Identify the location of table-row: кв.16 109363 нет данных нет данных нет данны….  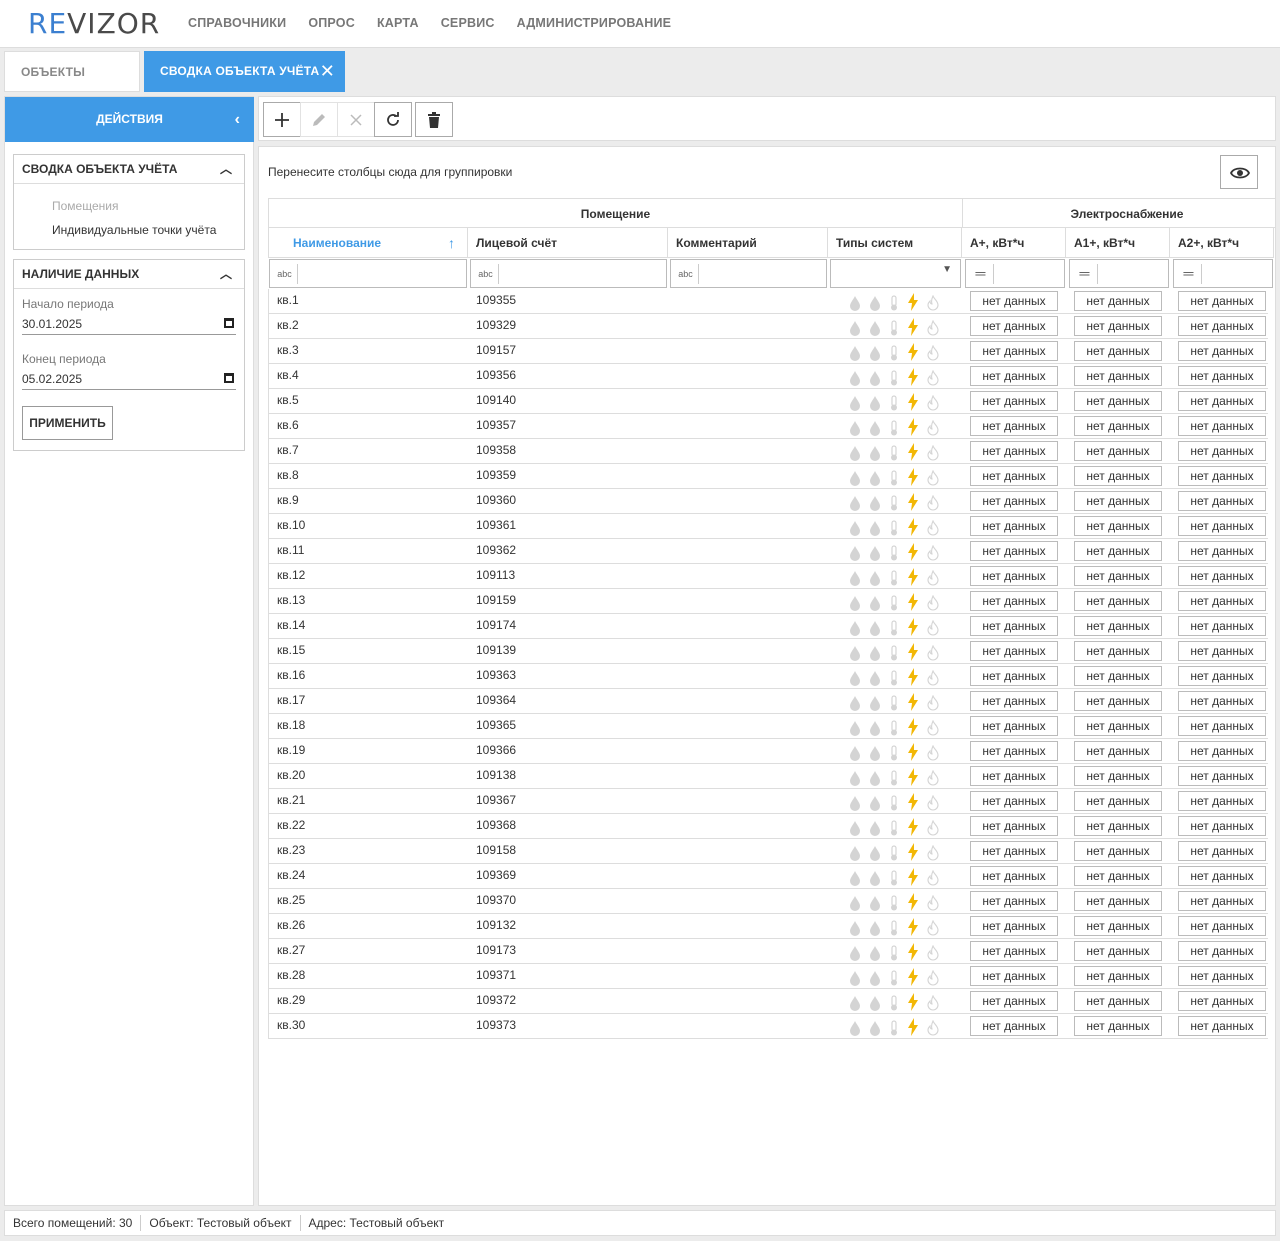
(768, 676).